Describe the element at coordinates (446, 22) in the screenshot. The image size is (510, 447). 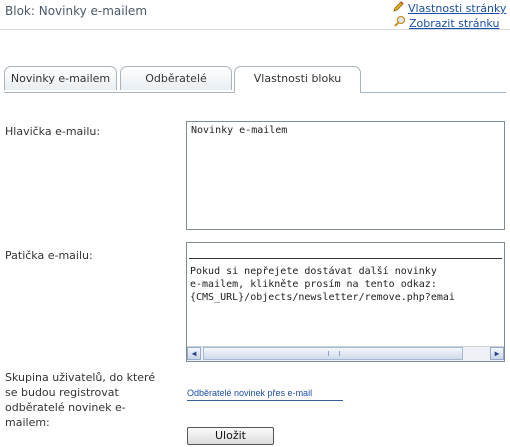
I see `view-page-link: Zobrazit stránku` at that location.